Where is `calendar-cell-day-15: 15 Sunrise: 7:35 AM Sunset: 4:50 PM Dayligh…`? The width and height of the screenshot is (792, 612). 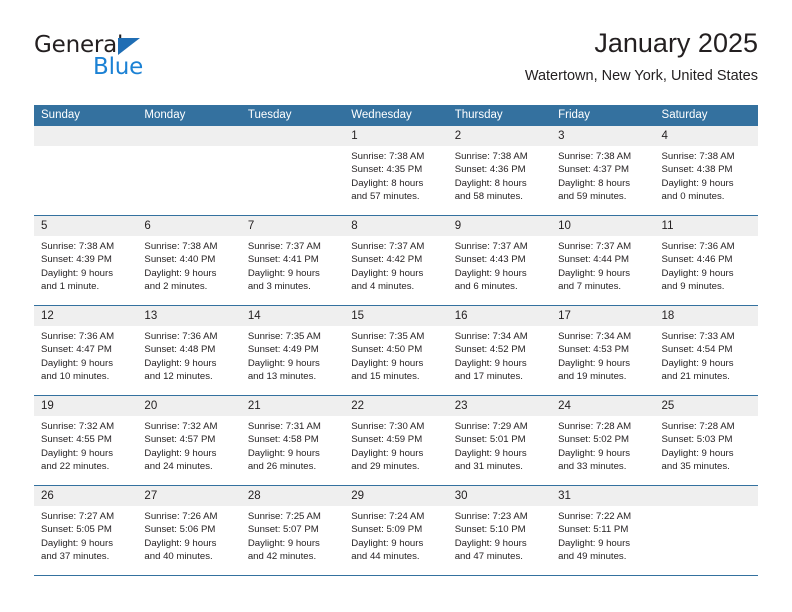
calendar-cell-day-15: 15 Sunrise: 7:35 AM Sunset: 4:50 PM Dayligh… is located at coordinates (396, 350).